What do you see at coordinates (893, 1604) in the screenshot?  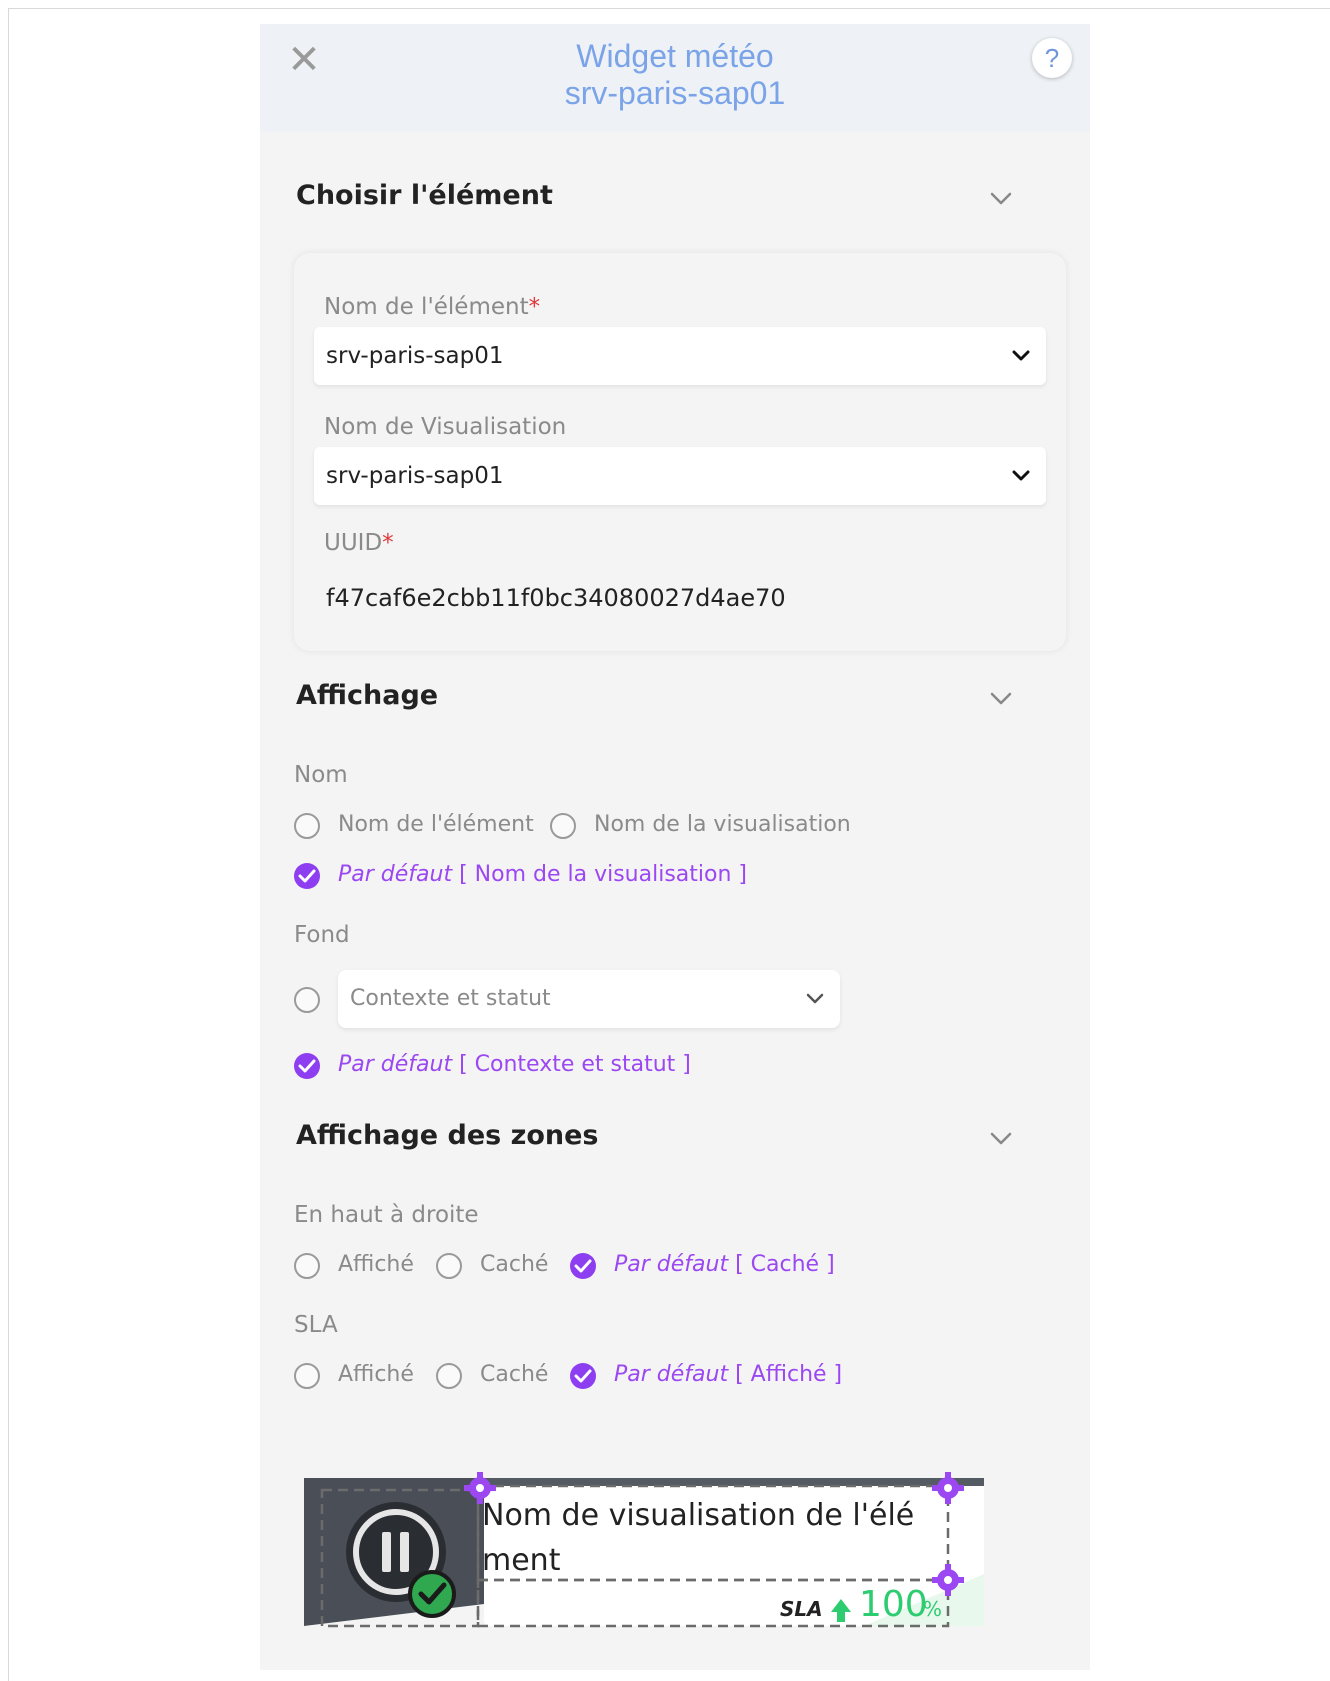 I see `preview-sla-value: 100` at bounding box center [893, 1604].